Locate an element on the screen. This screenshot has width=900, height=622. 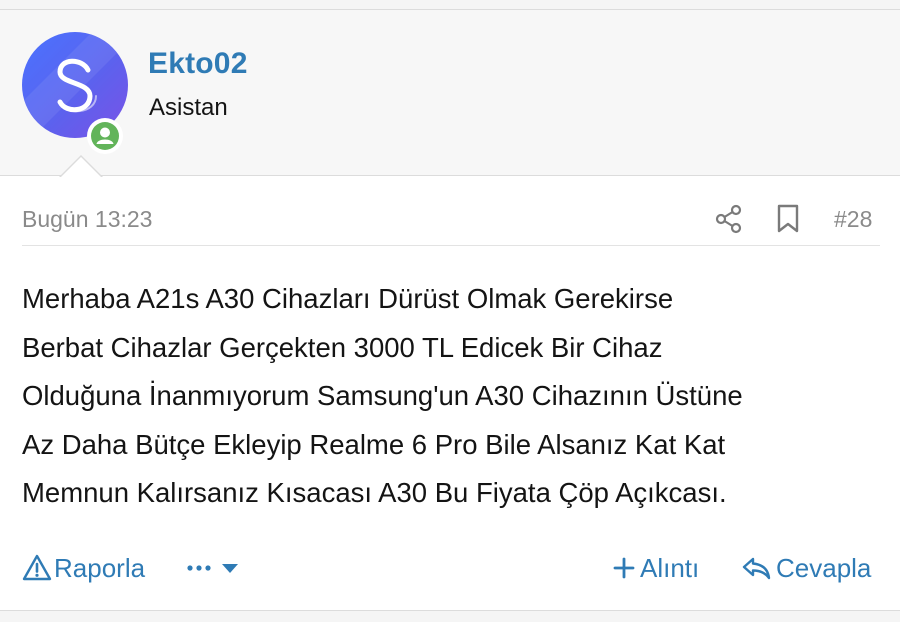
caret-down-icon is located at coordinates (230, 568).